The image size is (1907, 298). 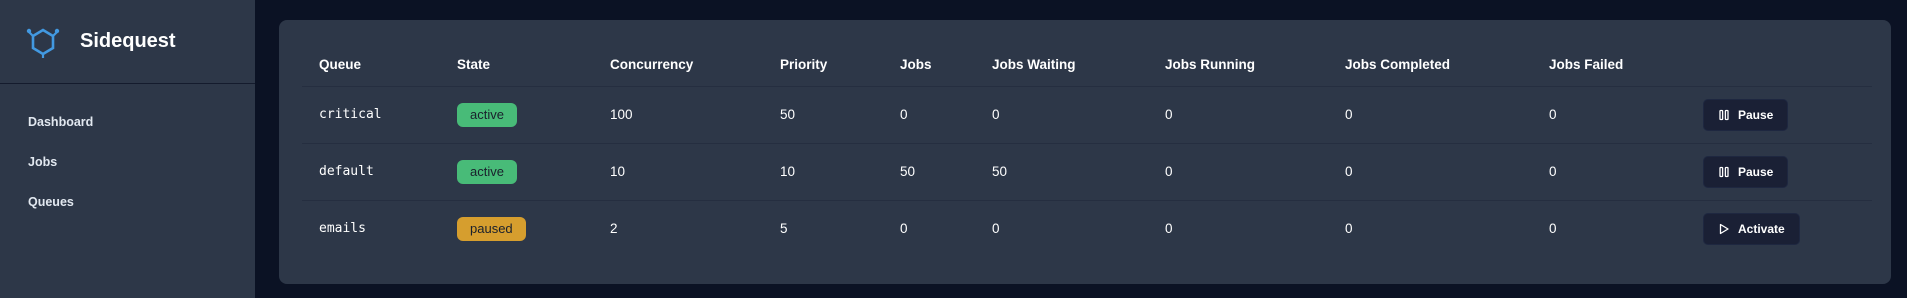 I want to click on sidebar-item-queues: Queues, so click(x=127, y=202).